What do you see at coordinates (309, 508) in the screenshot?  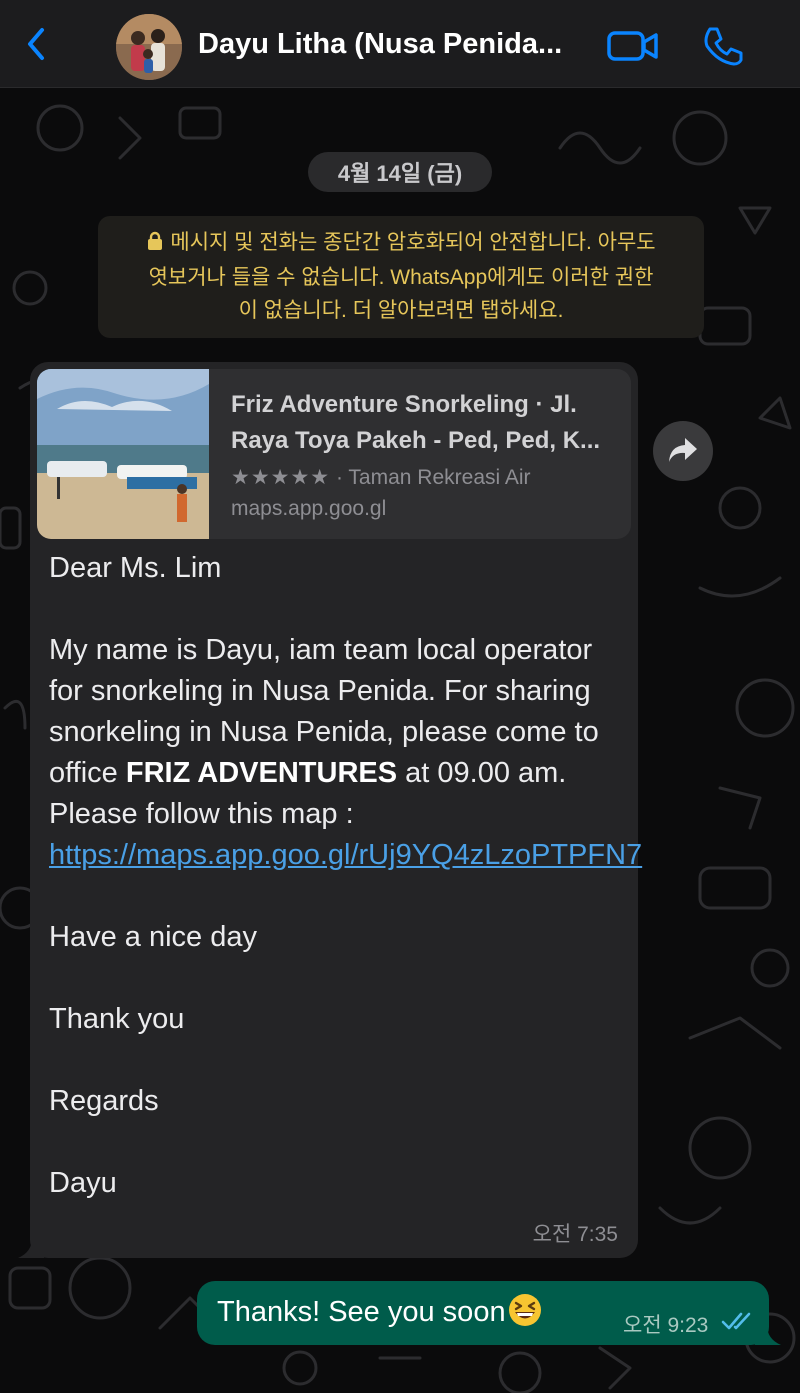 I see `preview-domain: maps.app.goo.gl` at bounding box center [309, 508].